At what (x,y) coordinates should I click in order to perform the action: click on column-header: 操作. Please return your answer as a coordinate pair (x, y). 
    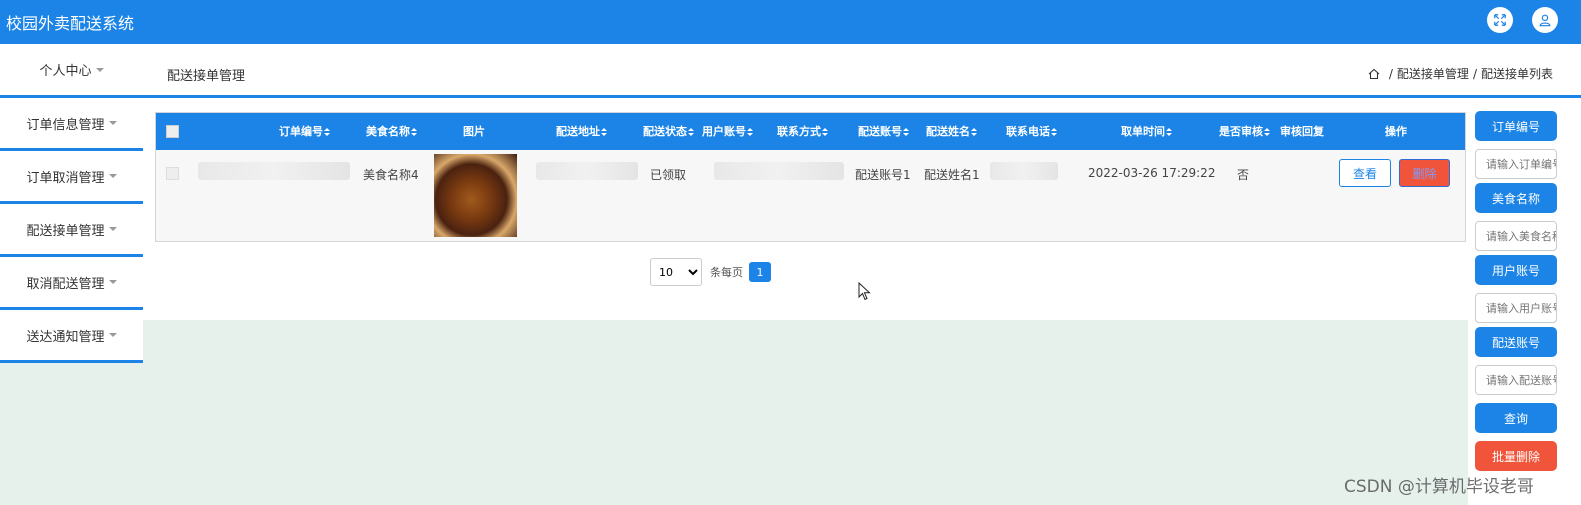
    Looking at the image, I should click on (1396, 131).